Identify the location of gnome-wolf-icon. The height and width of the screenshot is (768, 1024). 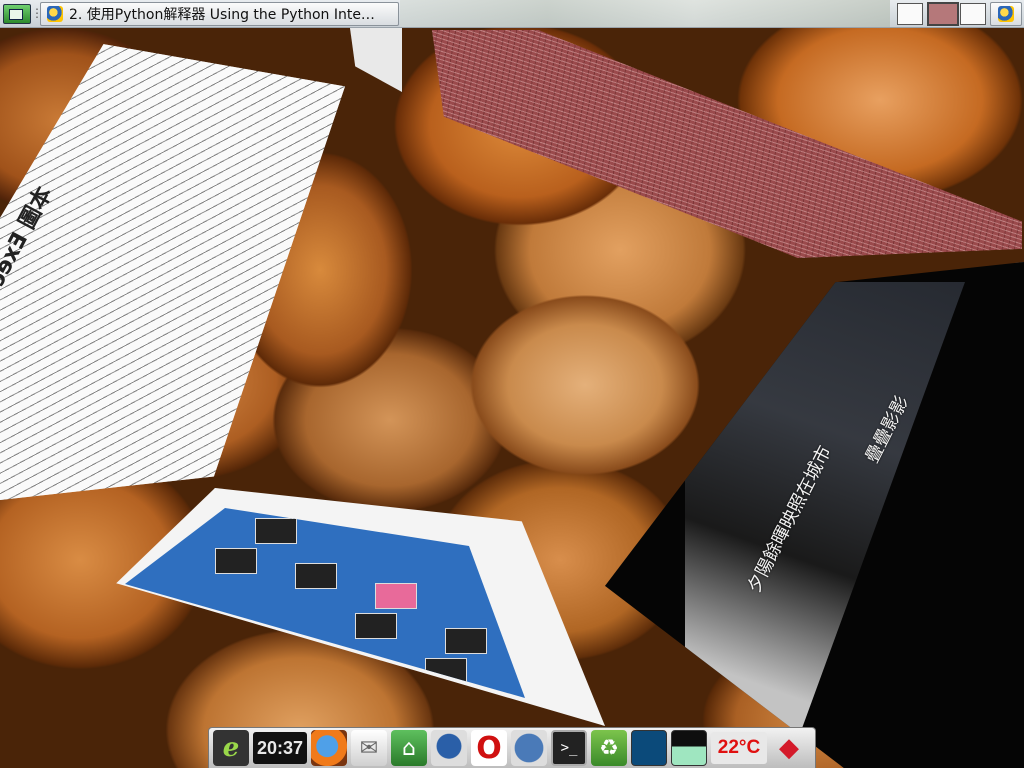
(529, 748).